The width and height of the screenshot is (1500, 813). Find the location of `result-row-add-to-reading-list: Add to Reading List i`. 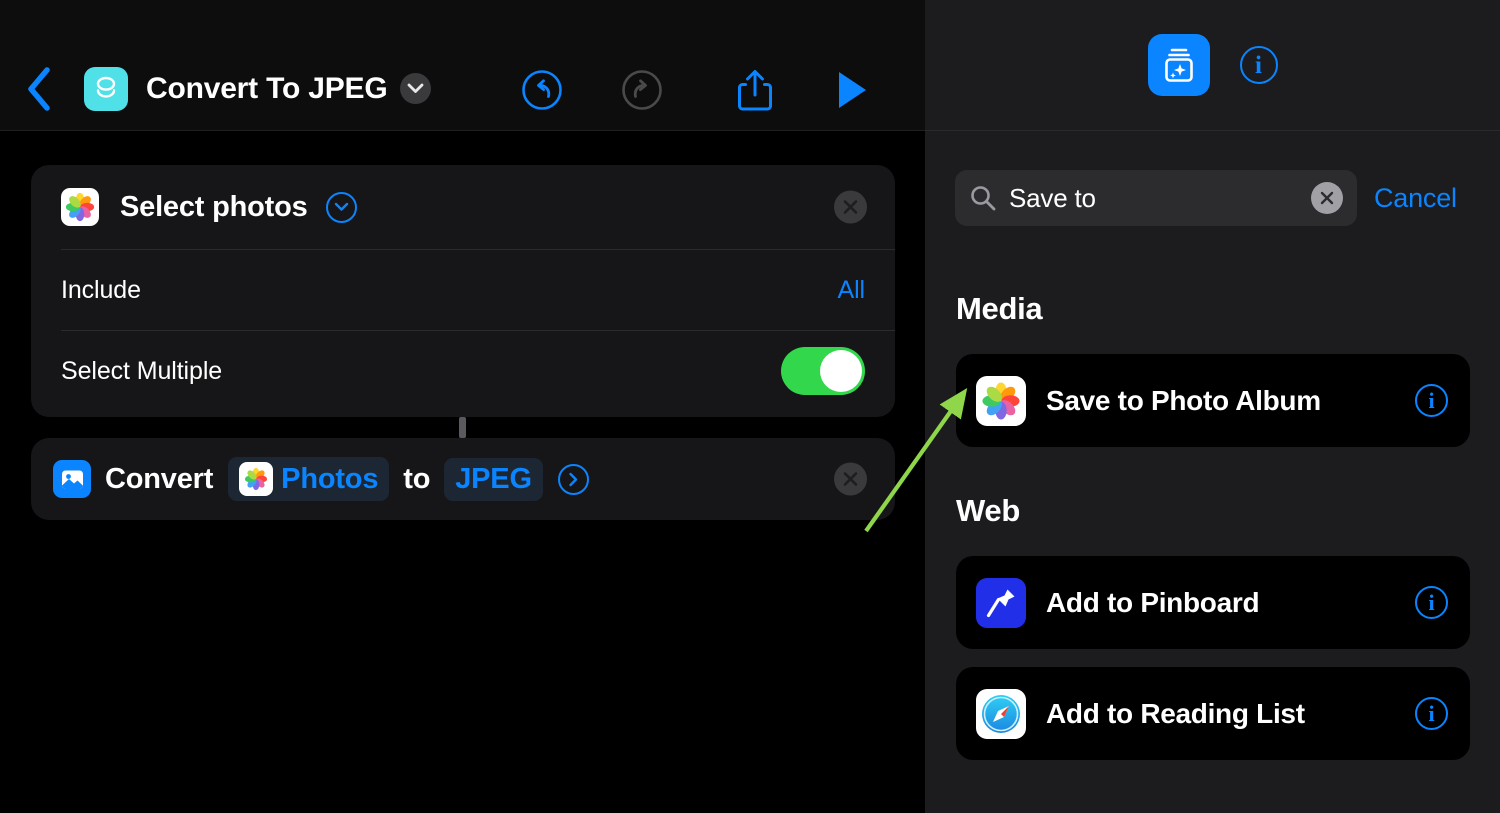

result-row-add-to-reading-list: Add to Reading List i is located at coordinates (1213, 713).